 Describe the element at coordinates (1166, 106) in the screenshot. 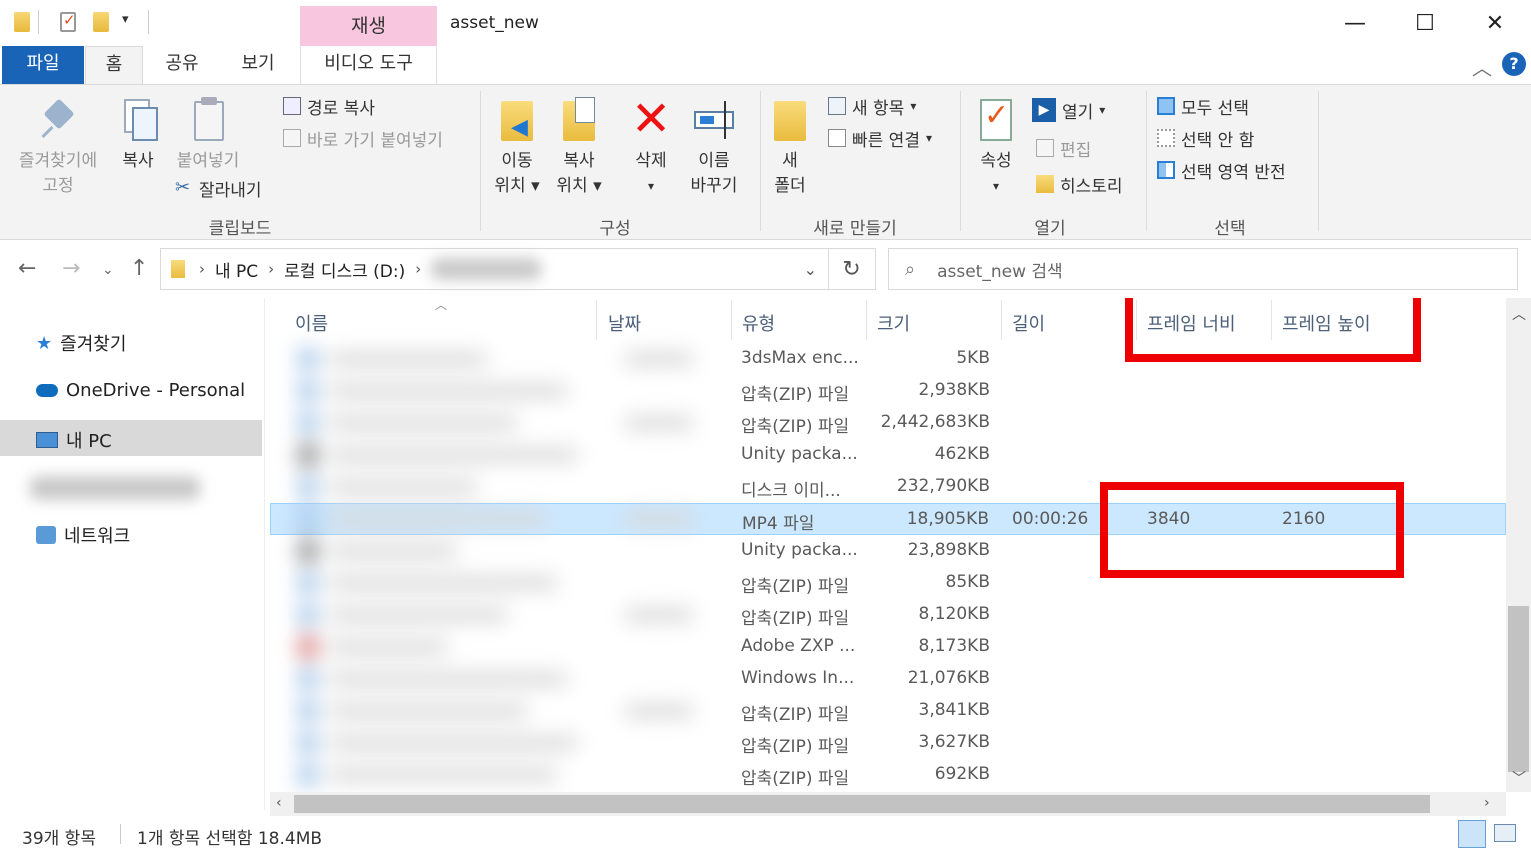

I see `select-all-icon` at that location.